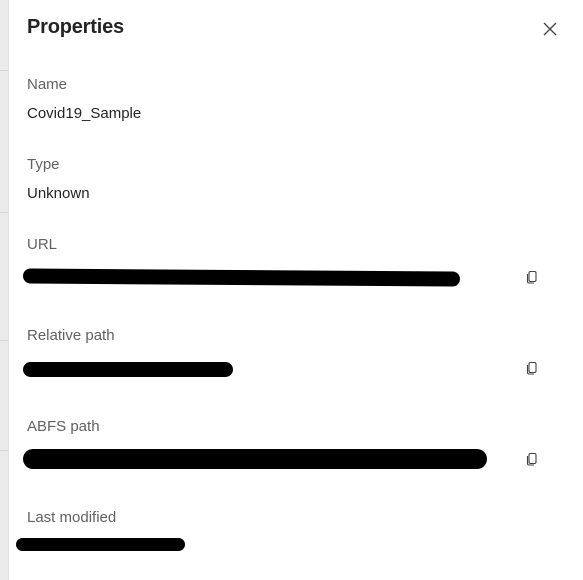 The height and width of the screenshot is (580, 583). What do you see at coordinates (241, 277) in the screenshot?
I see `url-value-redacted` at bounding box center [241, 277].